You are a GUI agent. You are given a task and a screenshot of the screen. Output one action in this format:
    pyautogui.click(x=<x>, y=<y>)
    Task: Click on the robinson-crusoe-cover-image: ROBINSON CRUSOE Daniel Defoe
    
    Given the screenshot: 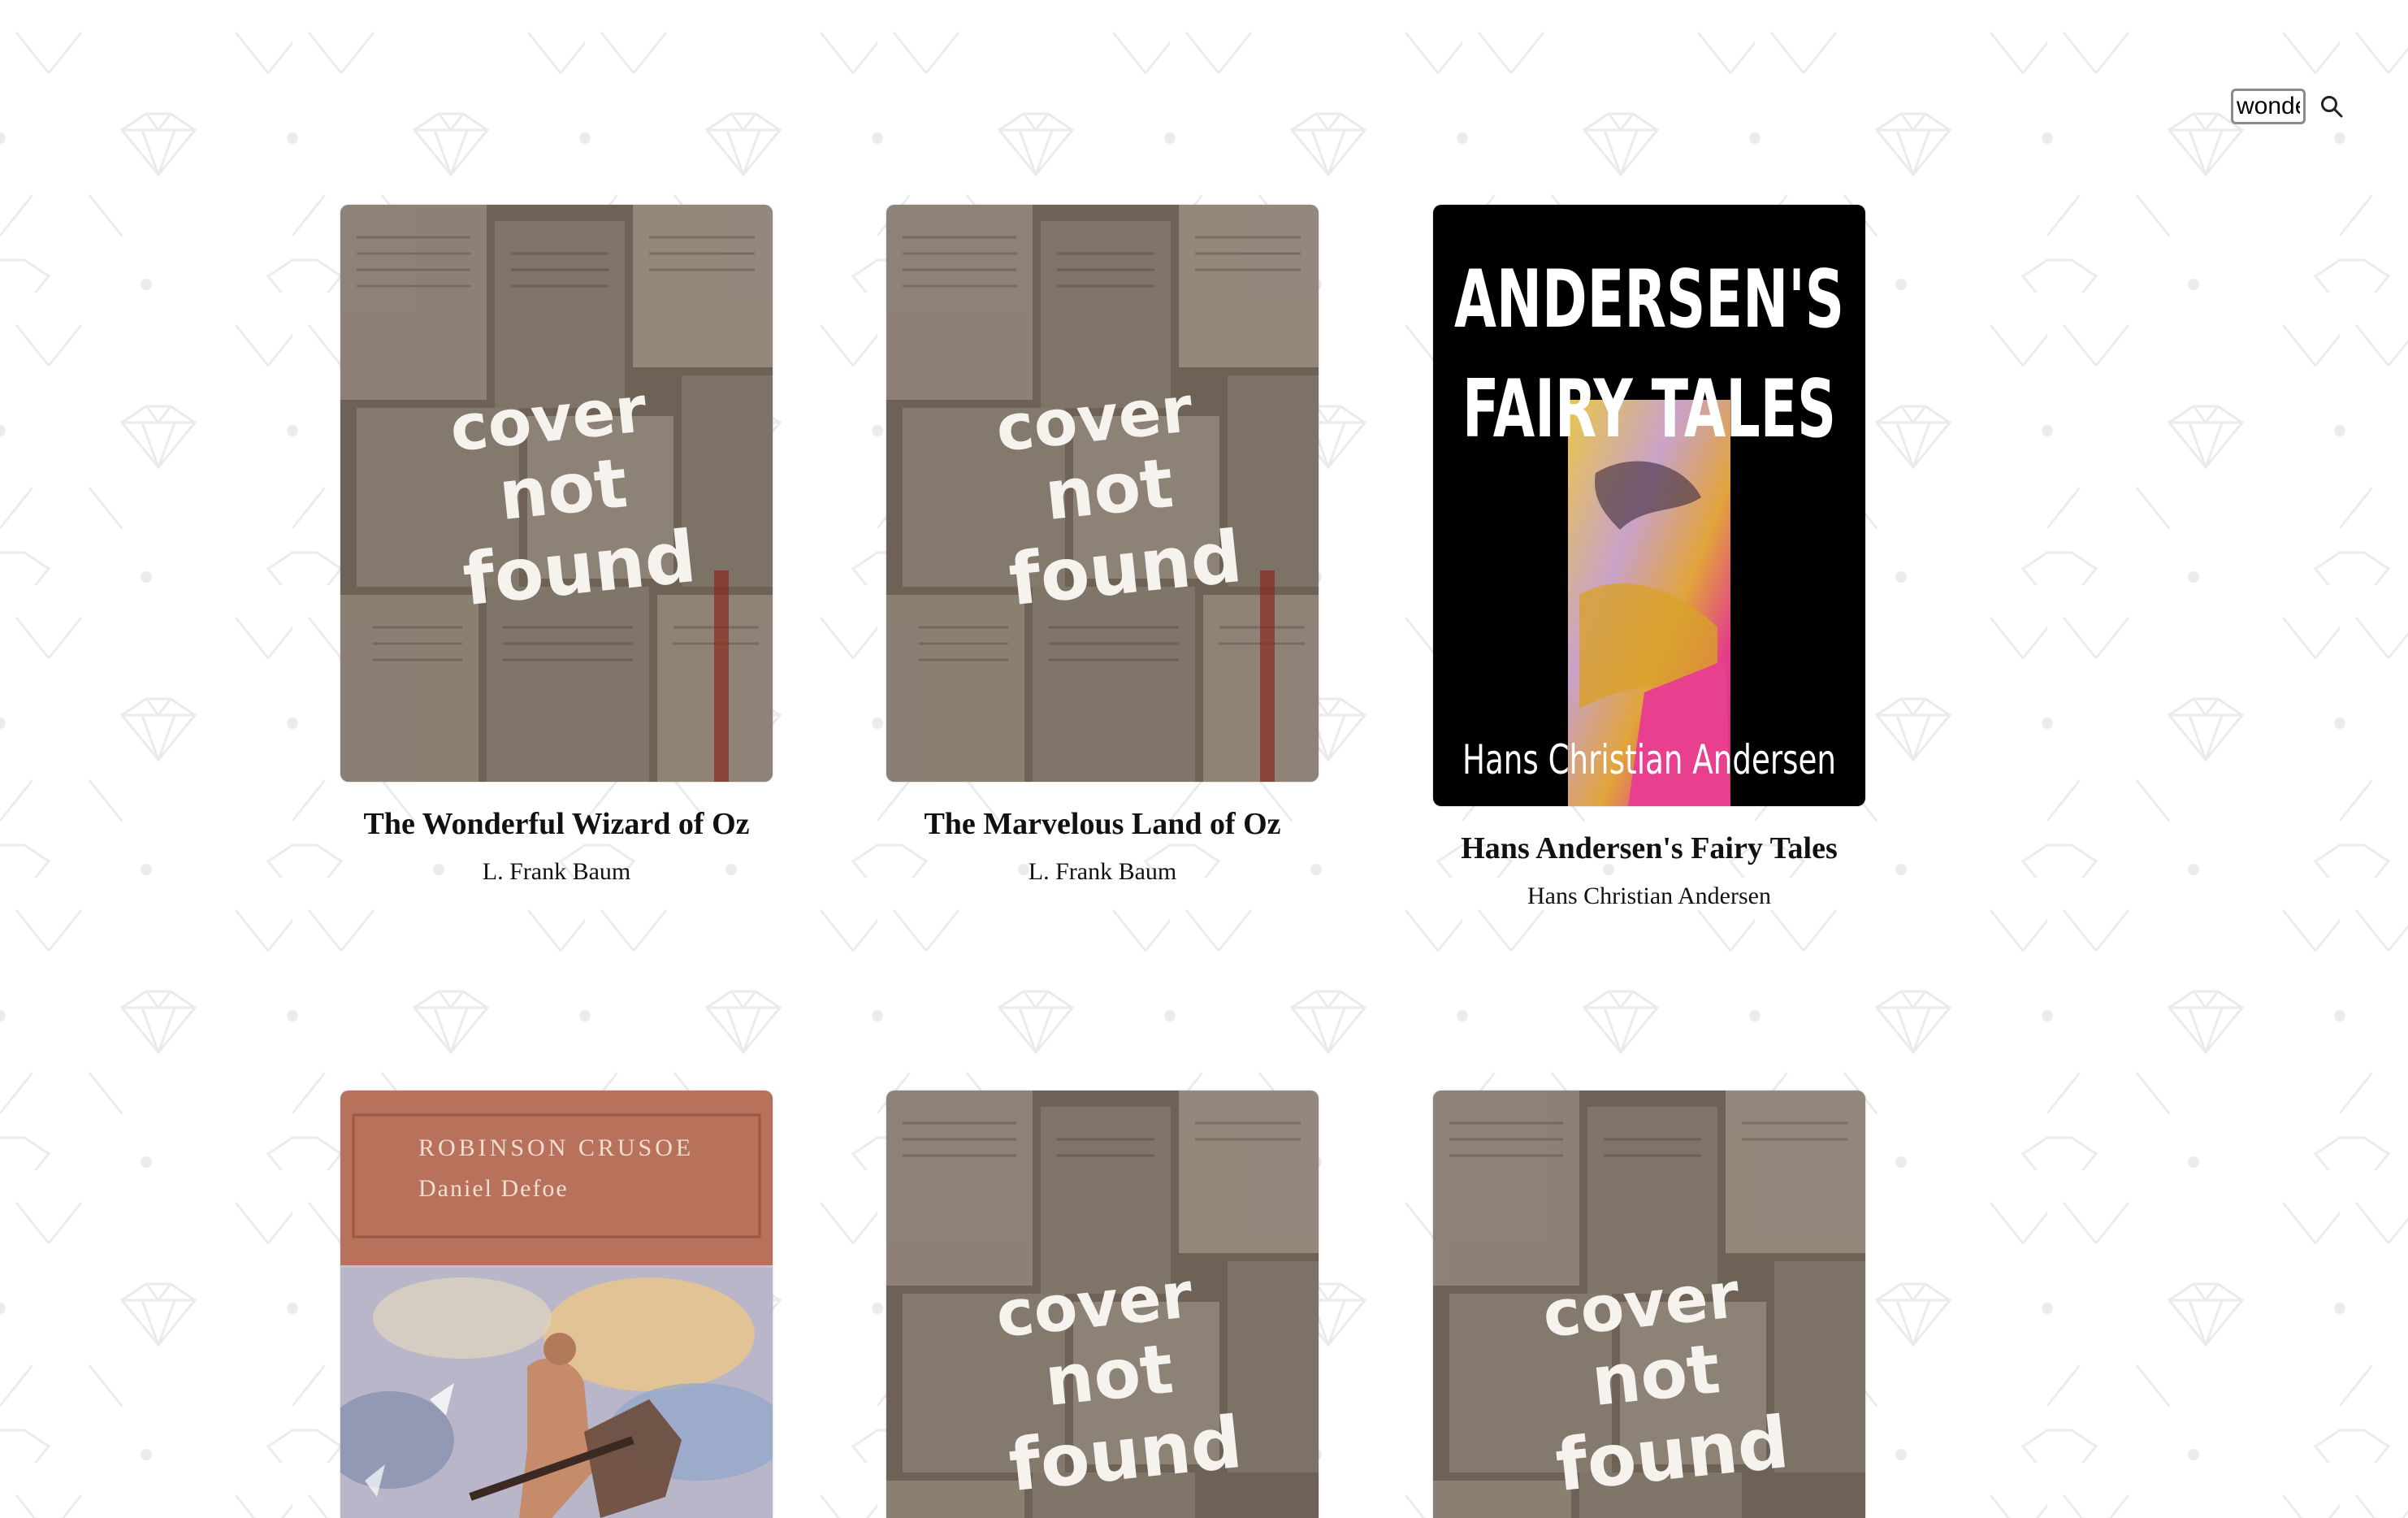 What is the action you would take?
    pyautogui.click(x=556, y=1304)
    